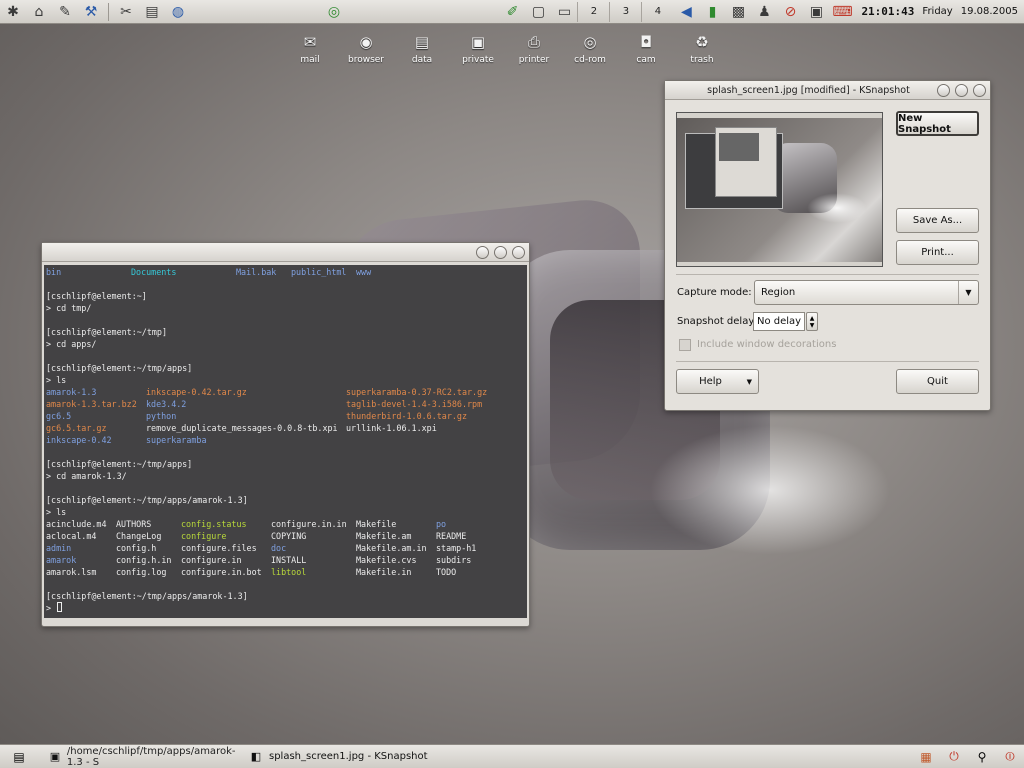  I want to click on klipper-icon: ▦, so click(926, 757).